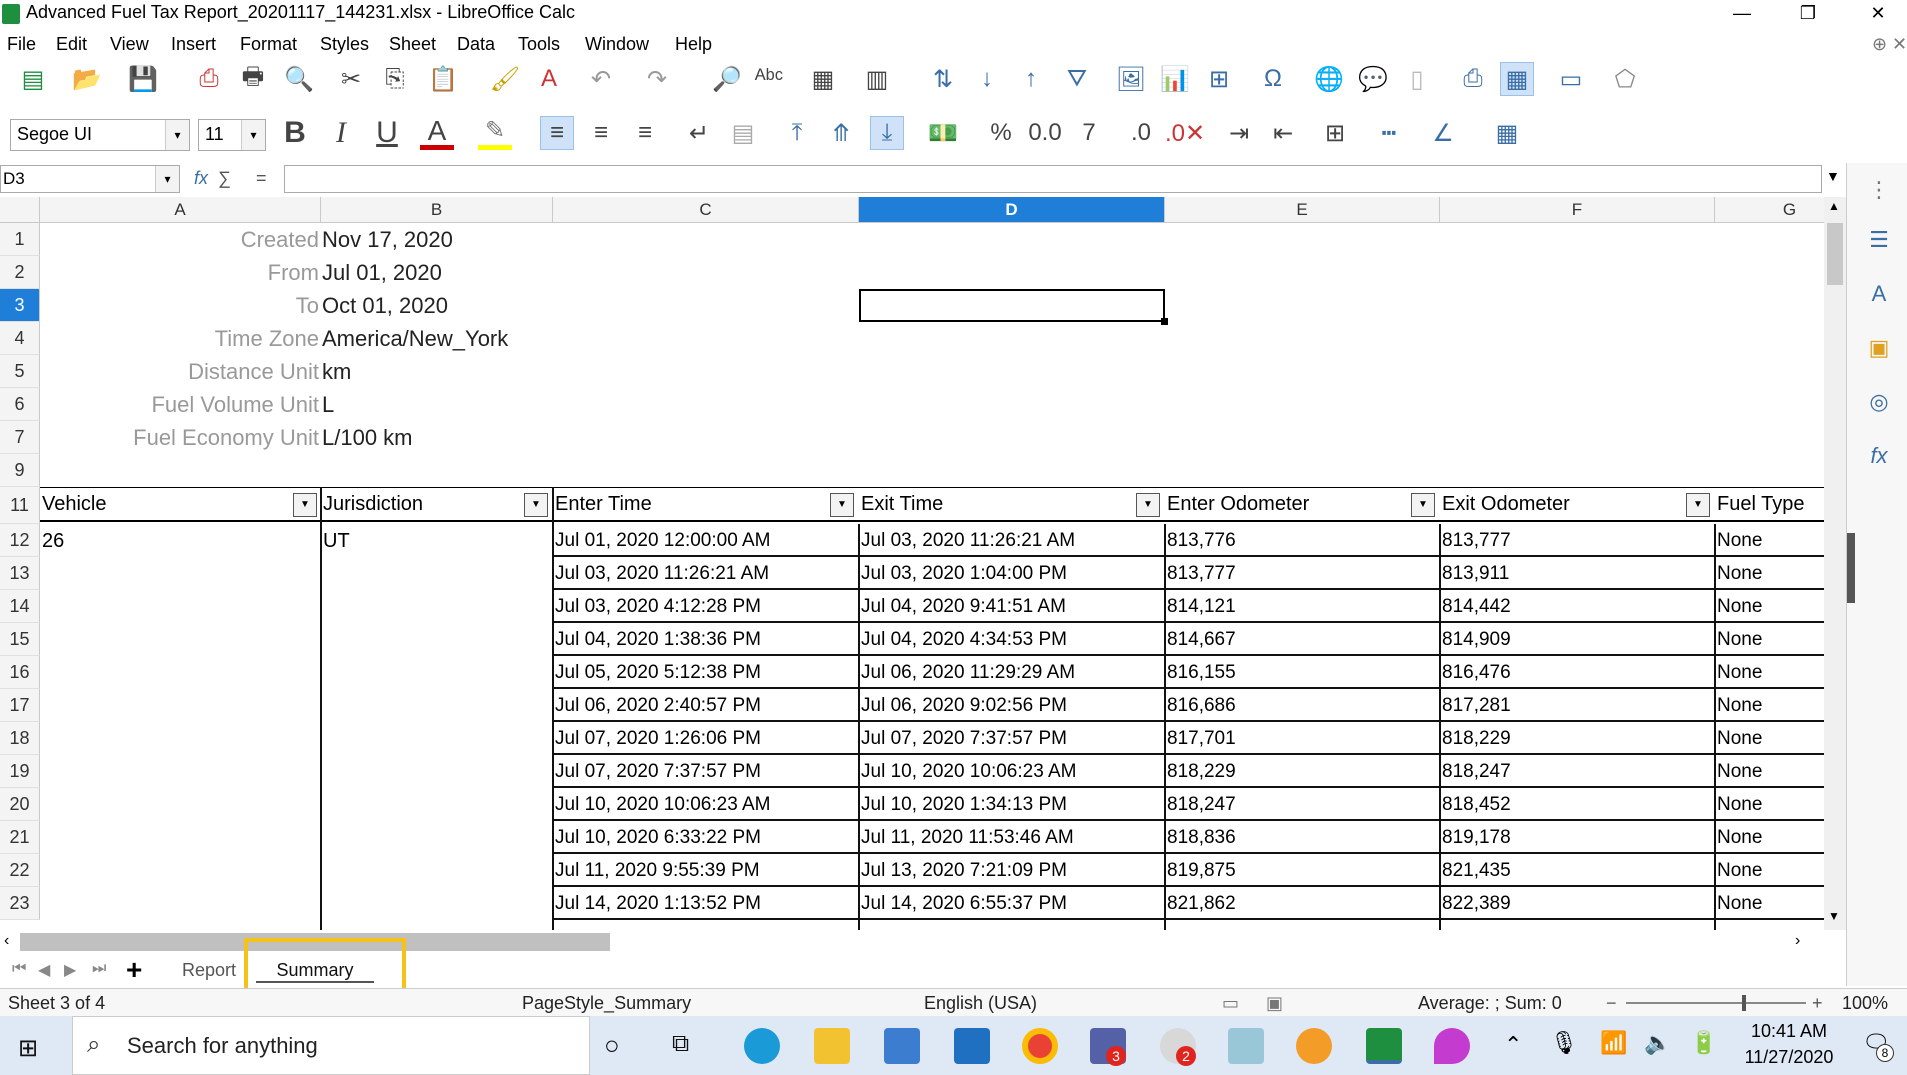  What do you see at coordinates (617, 44) in the screenshot?
I see `menu-window: Window` at bounding box center [617, 44].